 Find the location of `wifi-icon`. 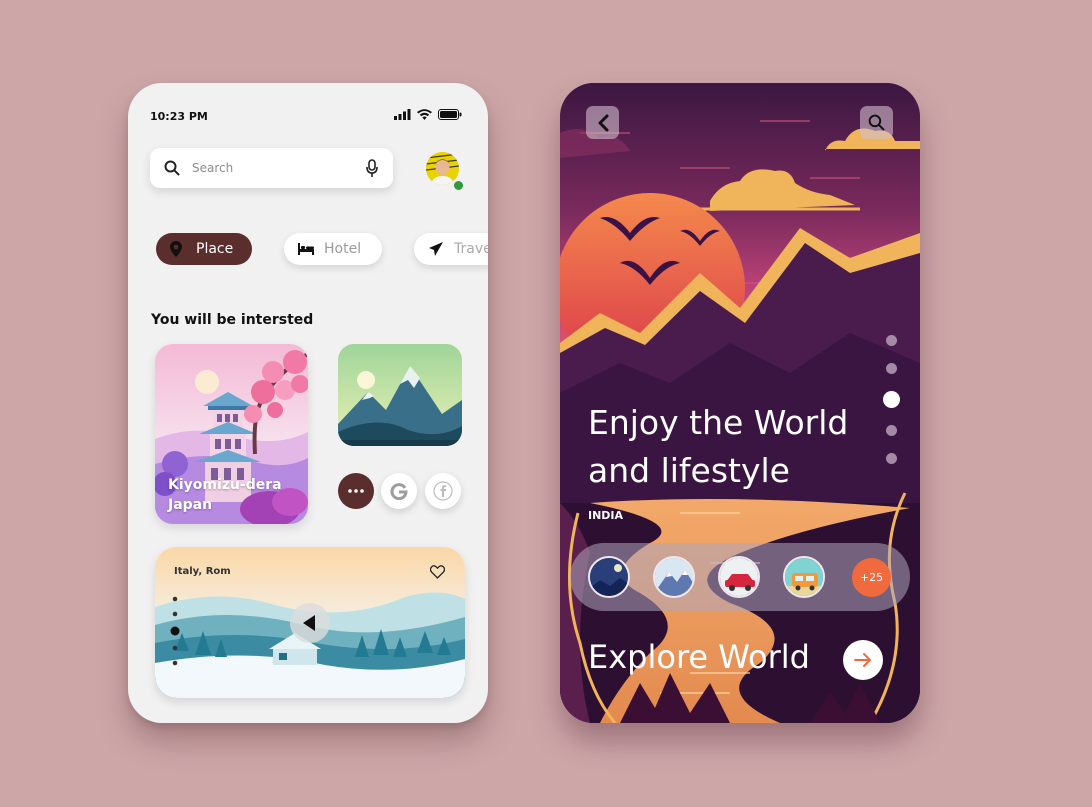

wifi-icon is located at coordinates (424, 114).